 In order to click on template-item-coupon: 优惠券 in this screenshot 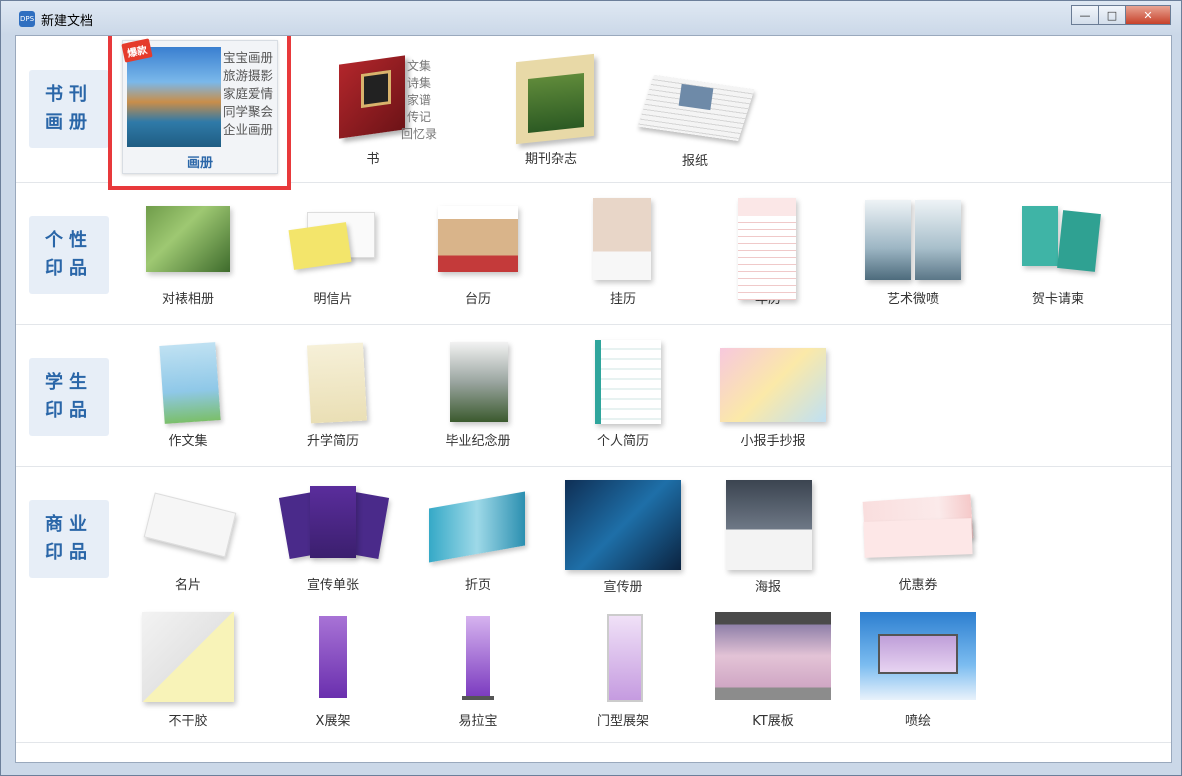, I will do `click(918, 536)`.